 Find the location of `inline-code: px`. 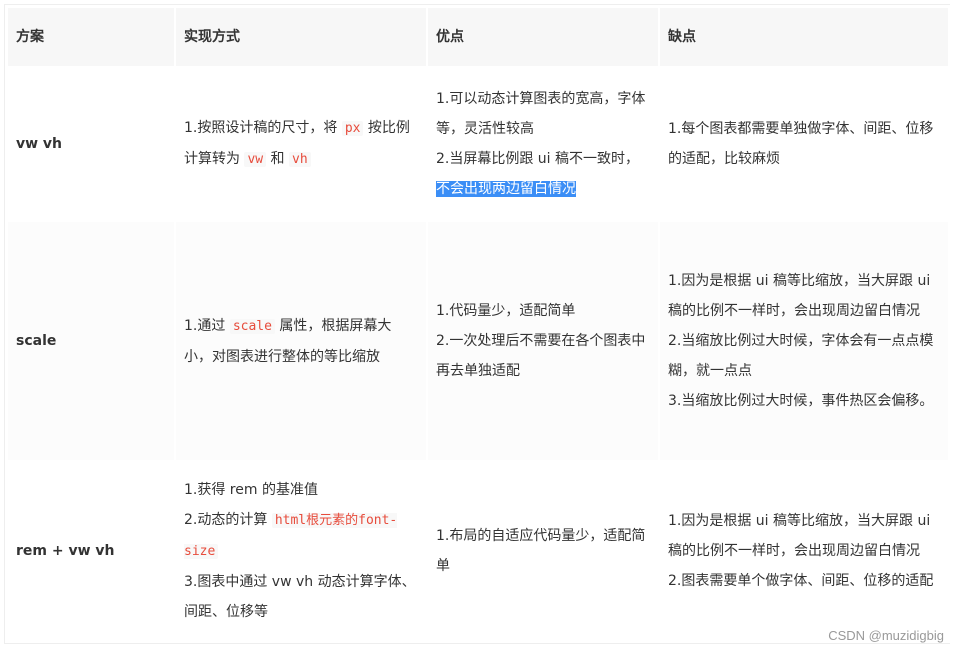

inline-code: px is located at coordinates (352, 128).